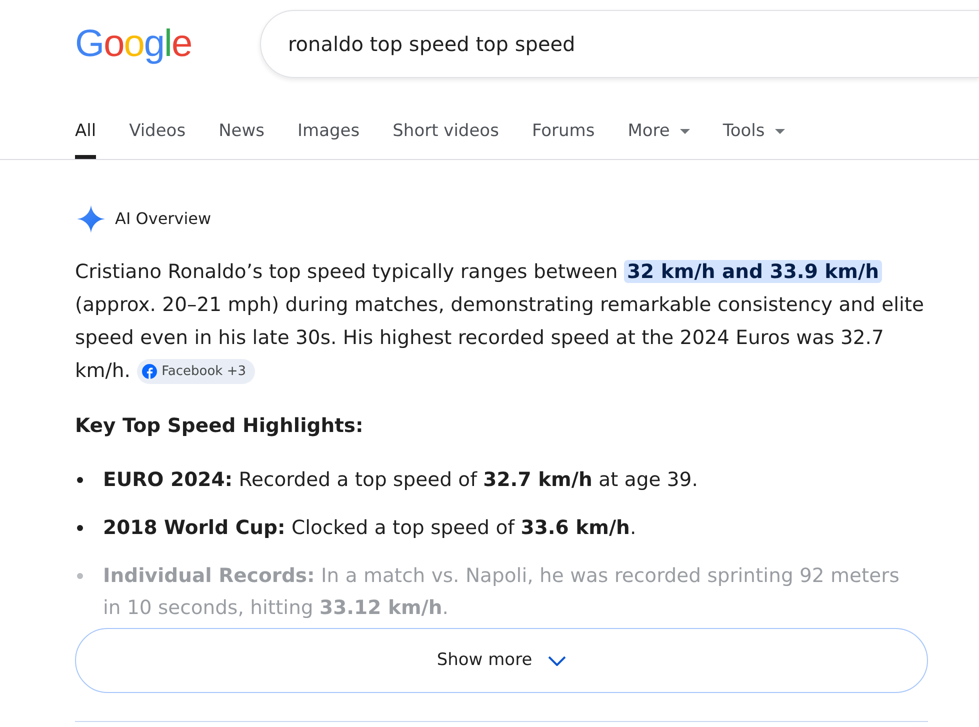 This screenshot has width=979, height=727. I want to click on tab: News, so click(241, 139).